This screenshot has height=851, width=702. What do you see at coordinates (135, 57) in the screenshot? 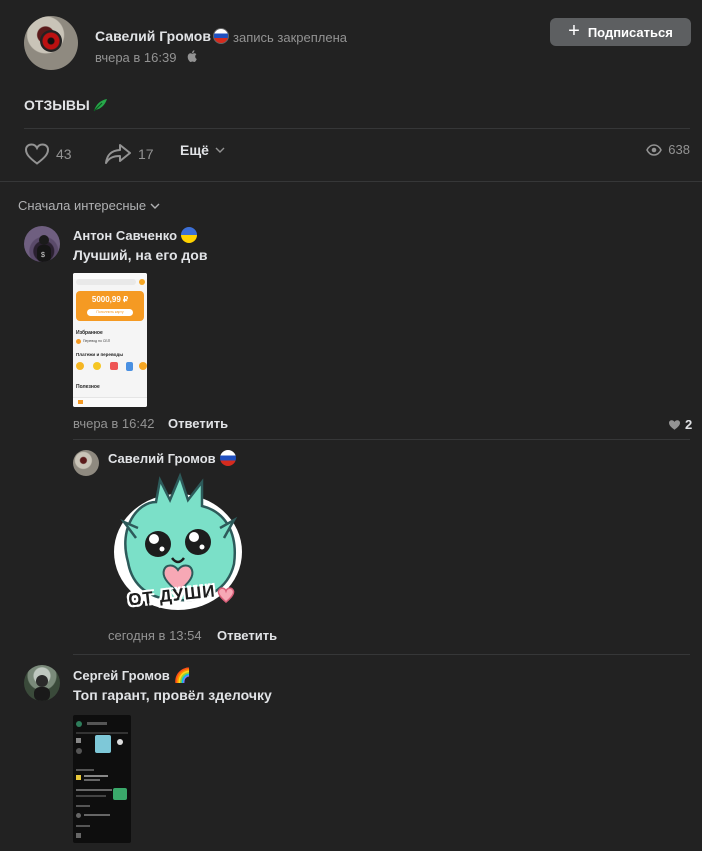
I see `post-date: вчера в 16:39` at bounding box center [135, 57].